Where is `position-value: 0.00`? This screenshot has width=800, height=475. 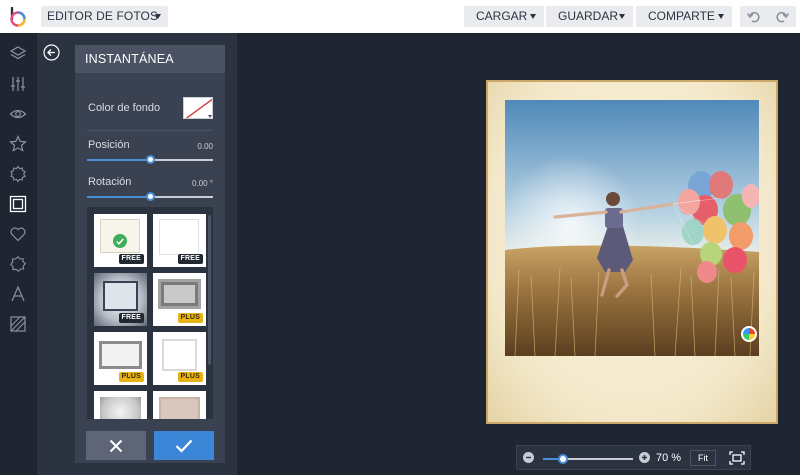 position-value: 0.00 is located at coordinates (205, 146).